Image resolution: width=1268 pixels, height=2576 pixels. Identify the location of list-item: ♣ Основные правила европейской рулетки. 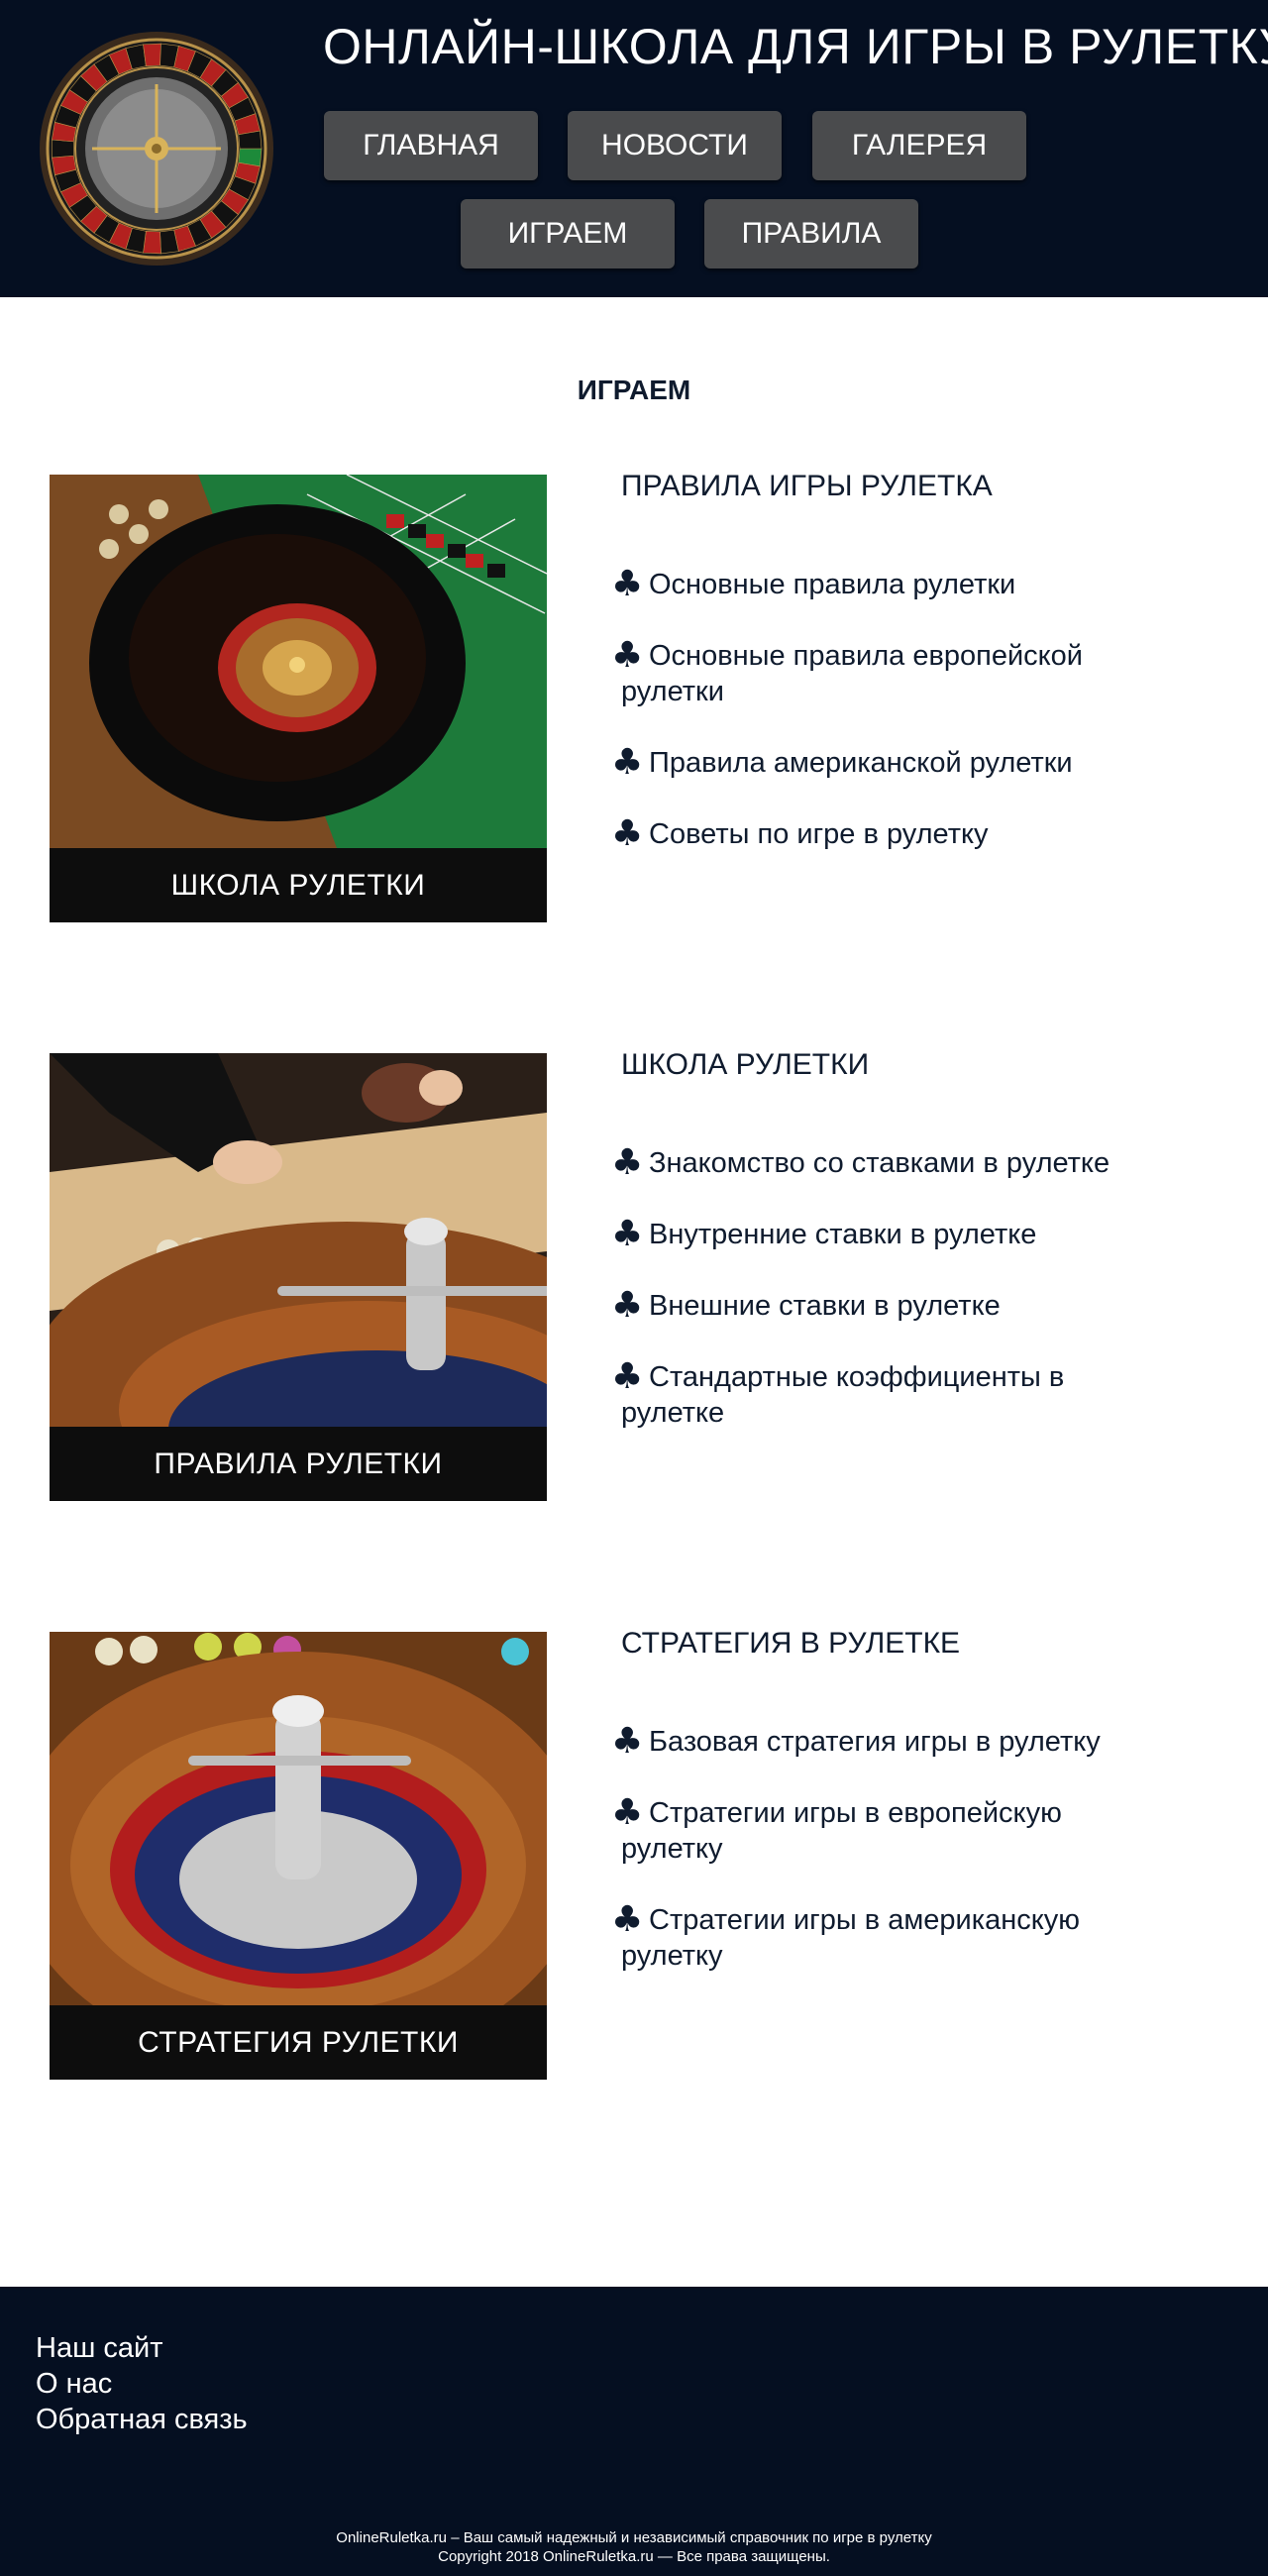
(868, 673).